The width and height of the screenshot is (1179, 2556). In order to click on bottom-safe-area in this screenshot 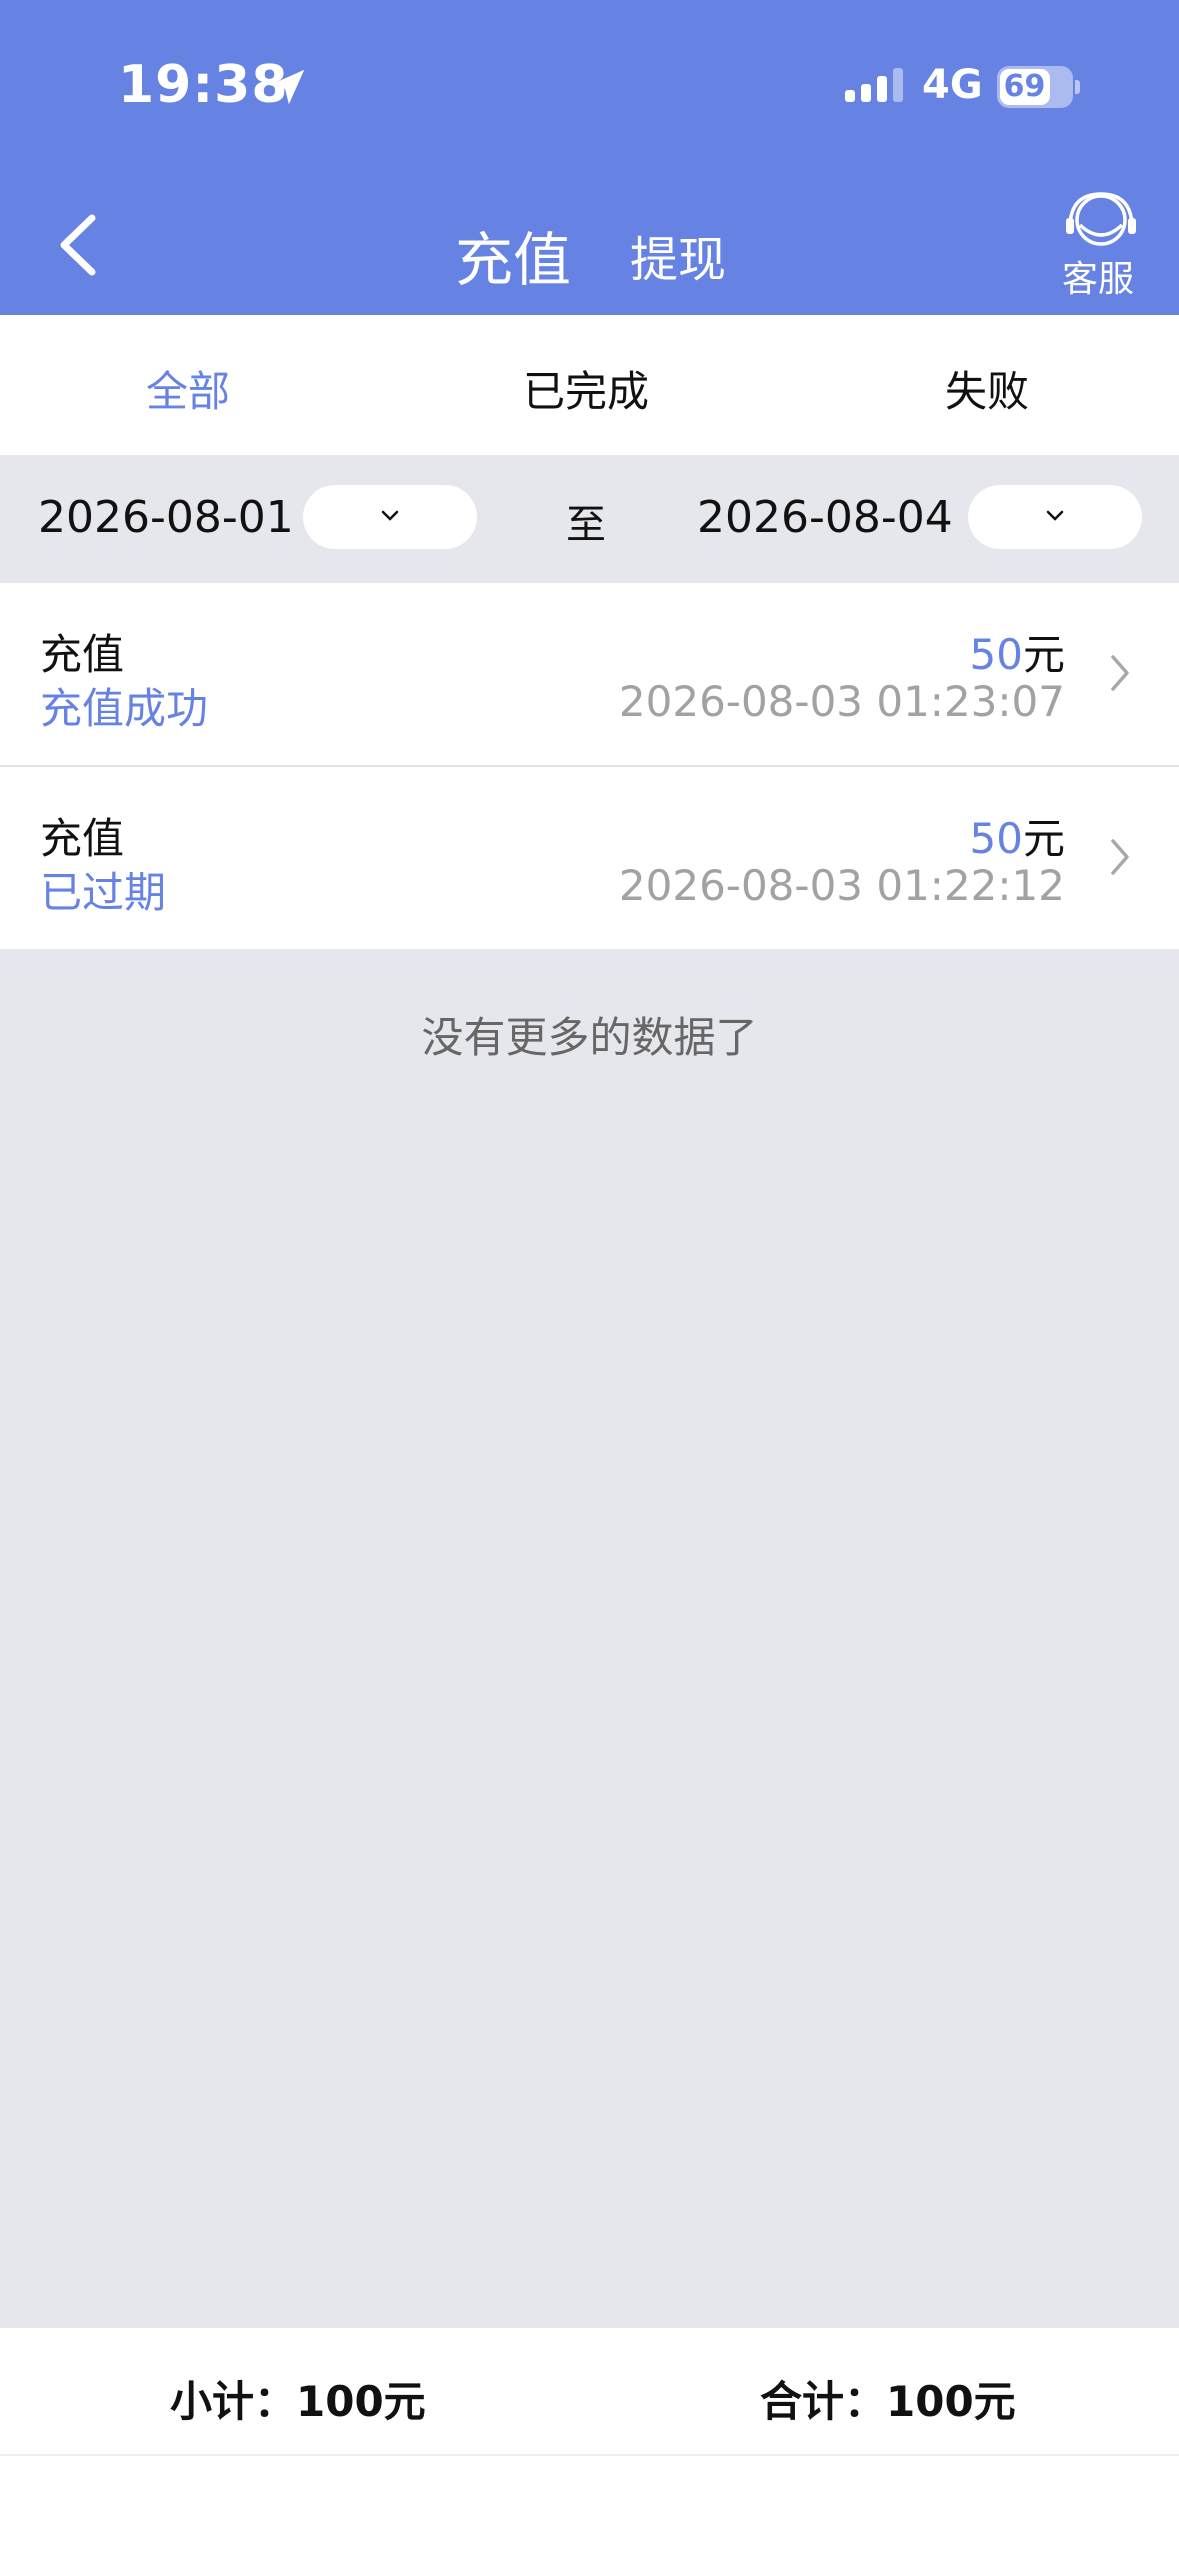, I will do `click(589, 2505)`.